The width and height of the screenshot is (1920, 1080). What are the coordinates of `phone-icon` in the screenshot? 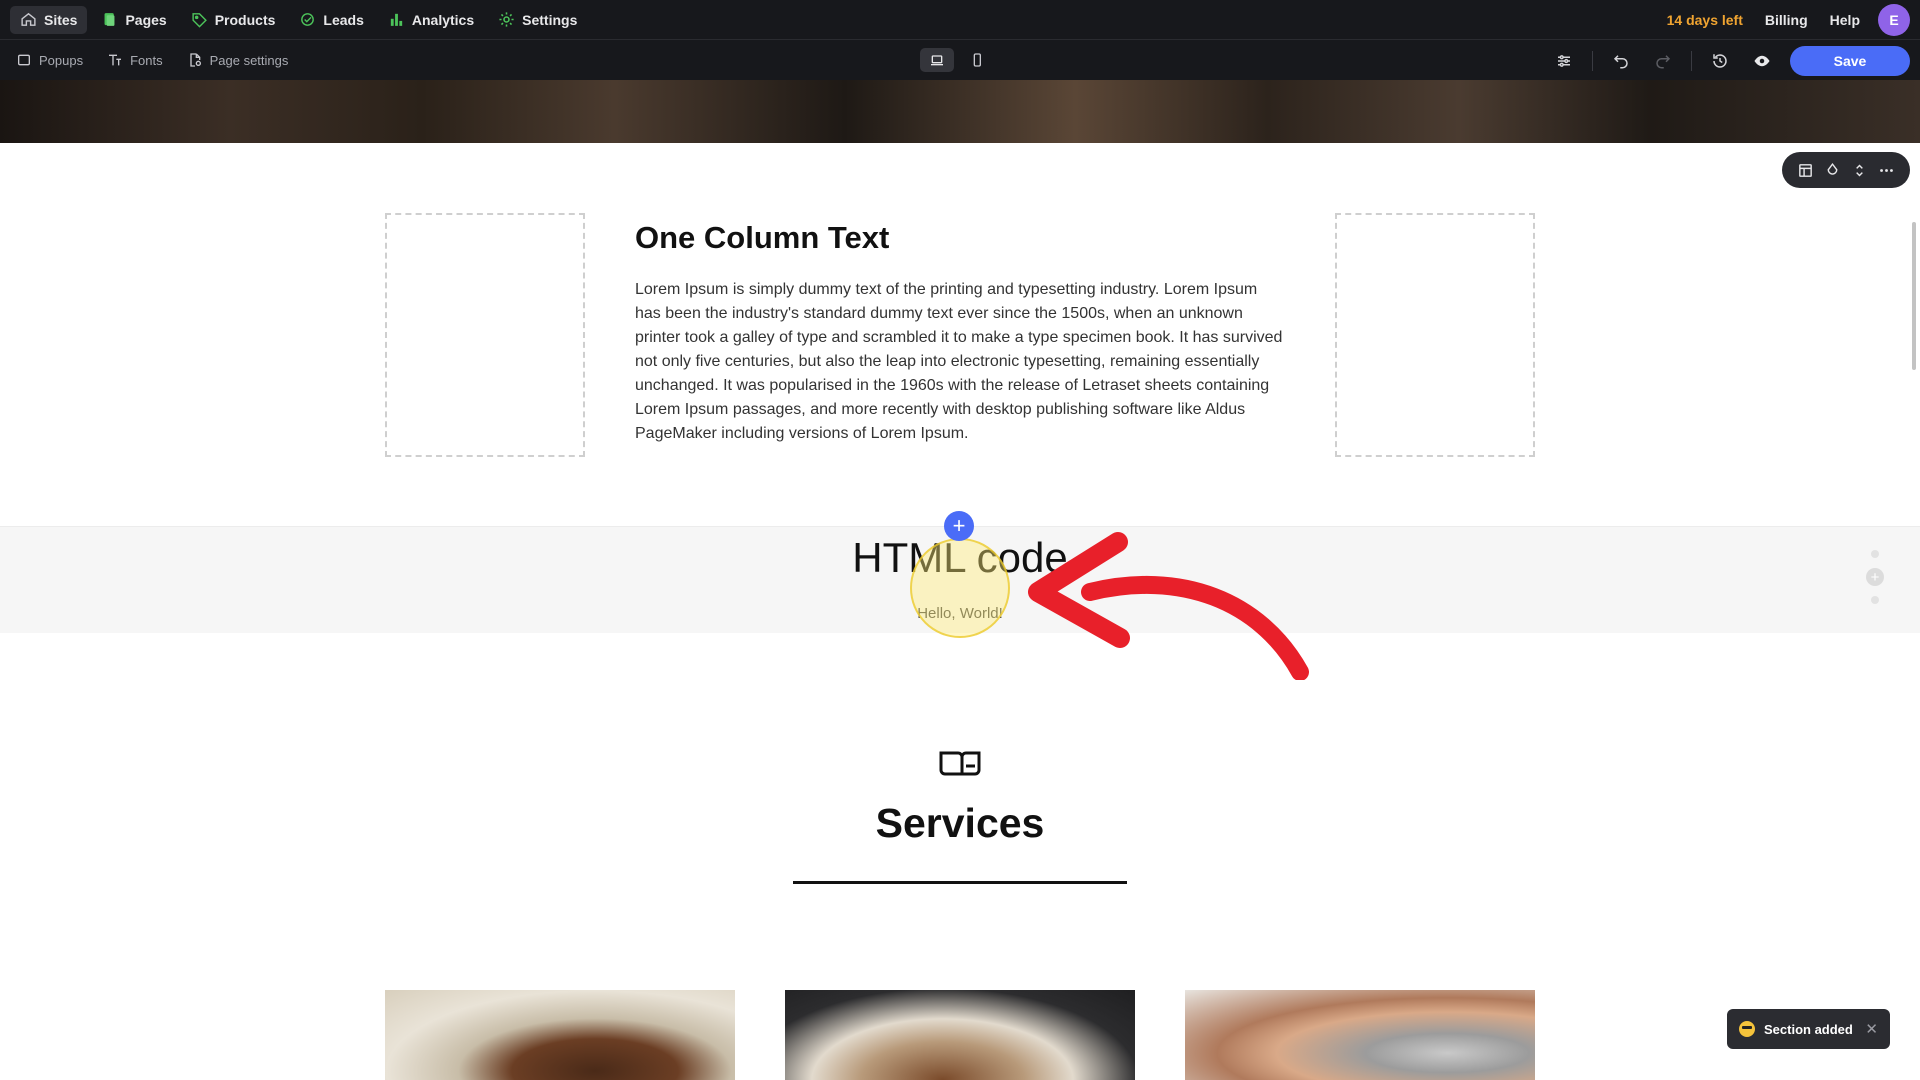 It's located at (977, 60).